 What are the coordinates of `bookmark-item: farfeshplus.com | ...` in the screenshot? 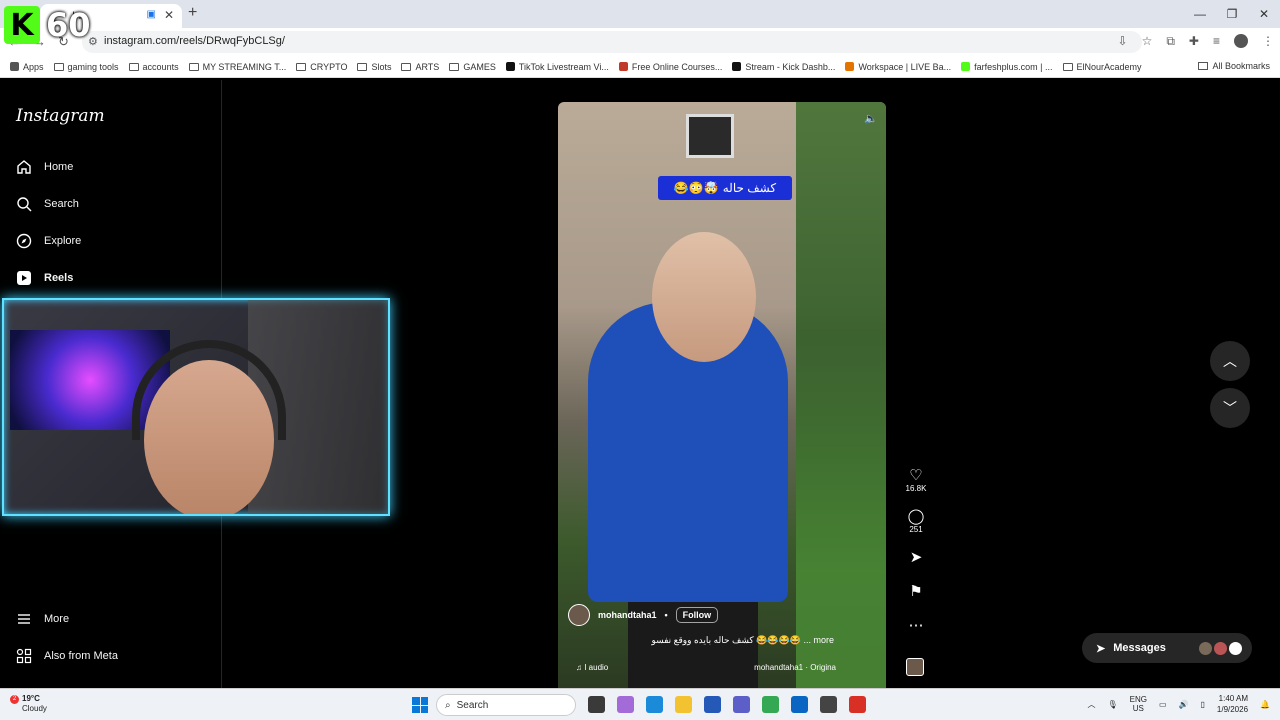 It's located at (1007, 67).